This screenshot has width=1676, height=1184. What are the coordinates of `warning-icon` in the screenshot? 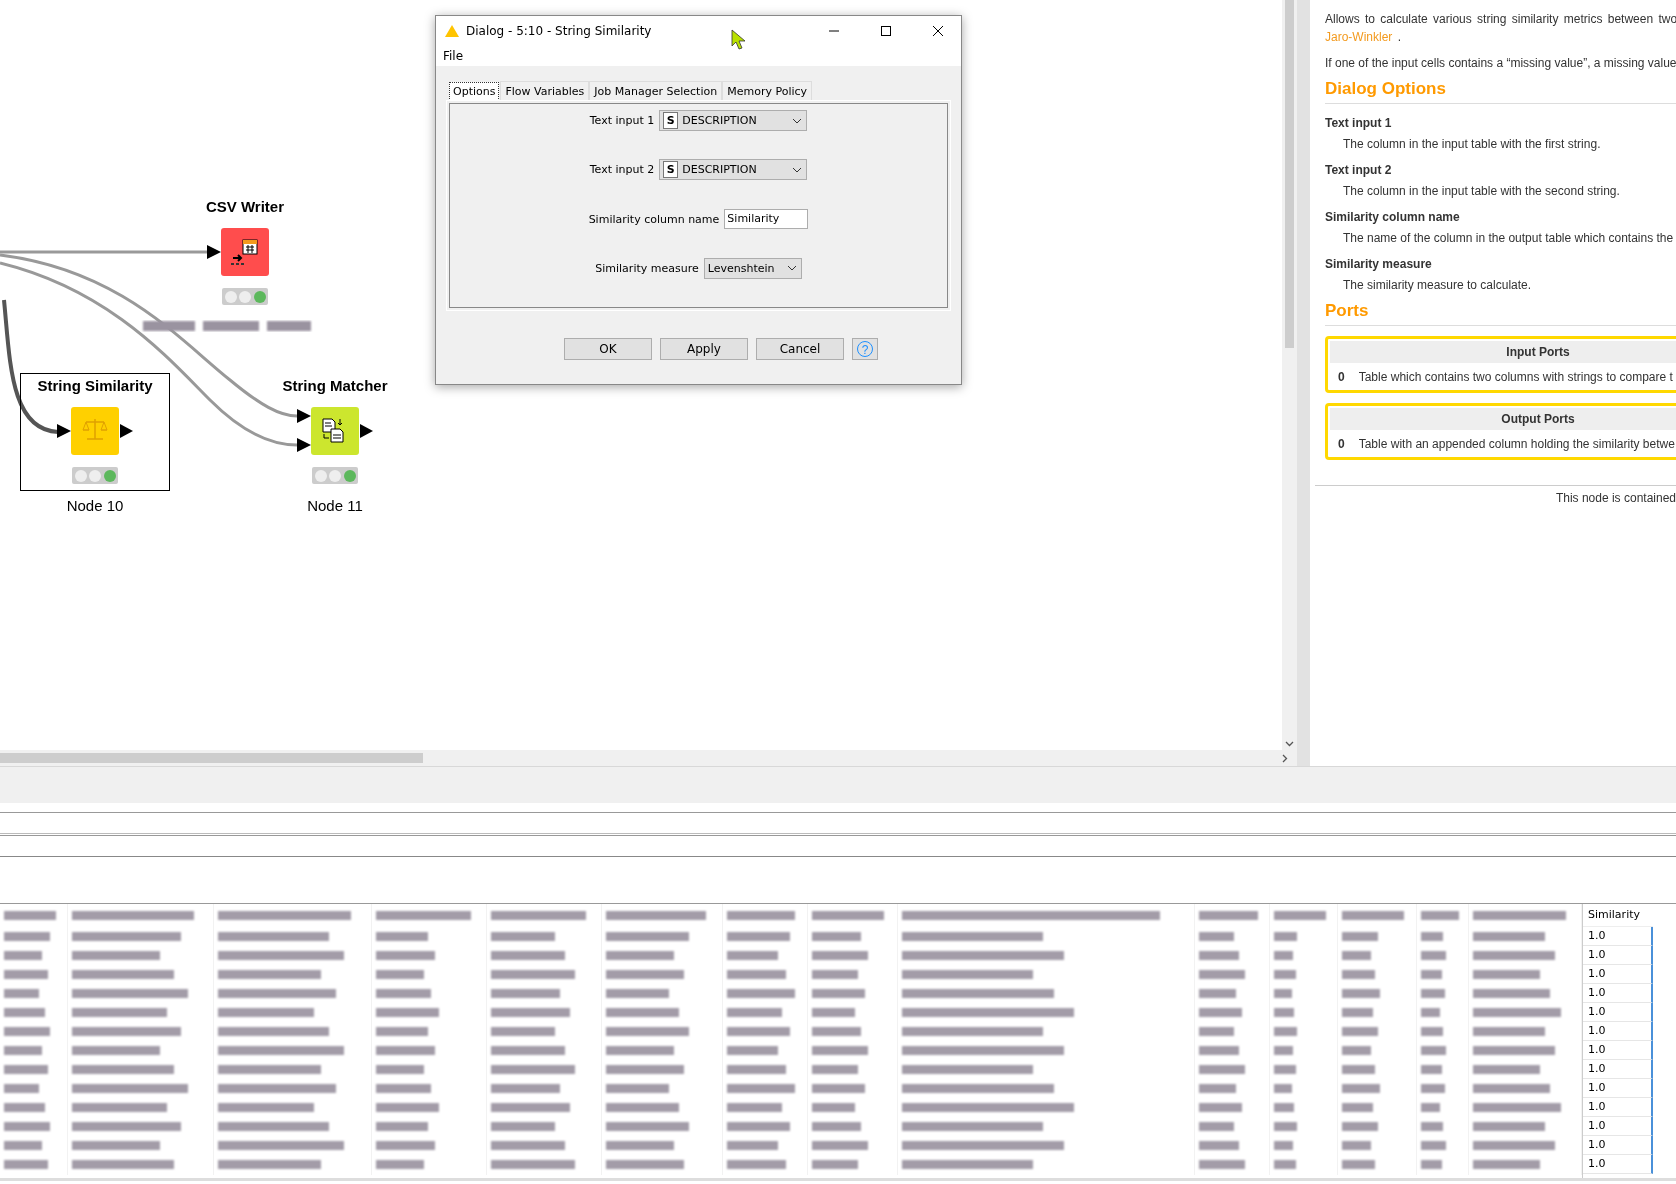 It's located at (452, 31).